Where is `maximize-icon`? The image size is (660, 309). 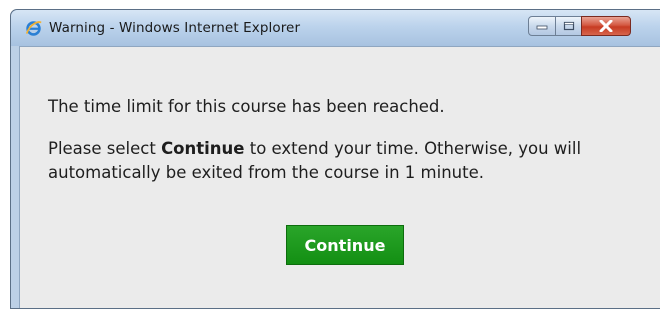 maximize-icon is located at coordinates (568, 26).